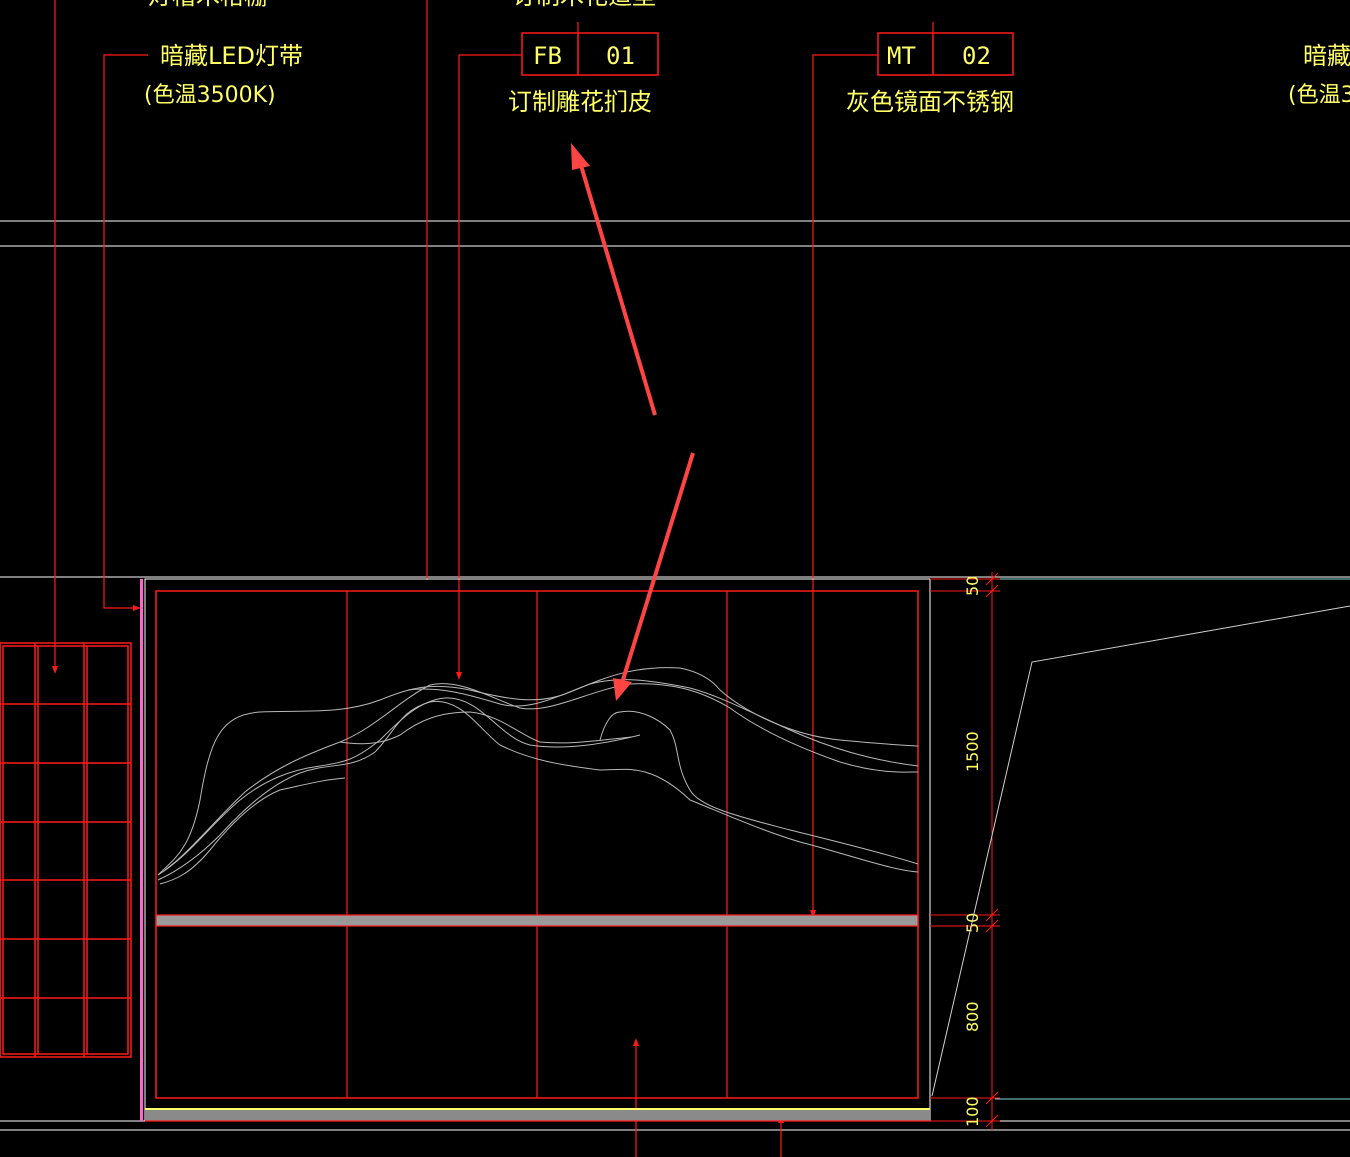  What do you see at coordinates (1172, 839) in the screenshot?
I see `cyan-lines` at bounding box center [1172, 839].